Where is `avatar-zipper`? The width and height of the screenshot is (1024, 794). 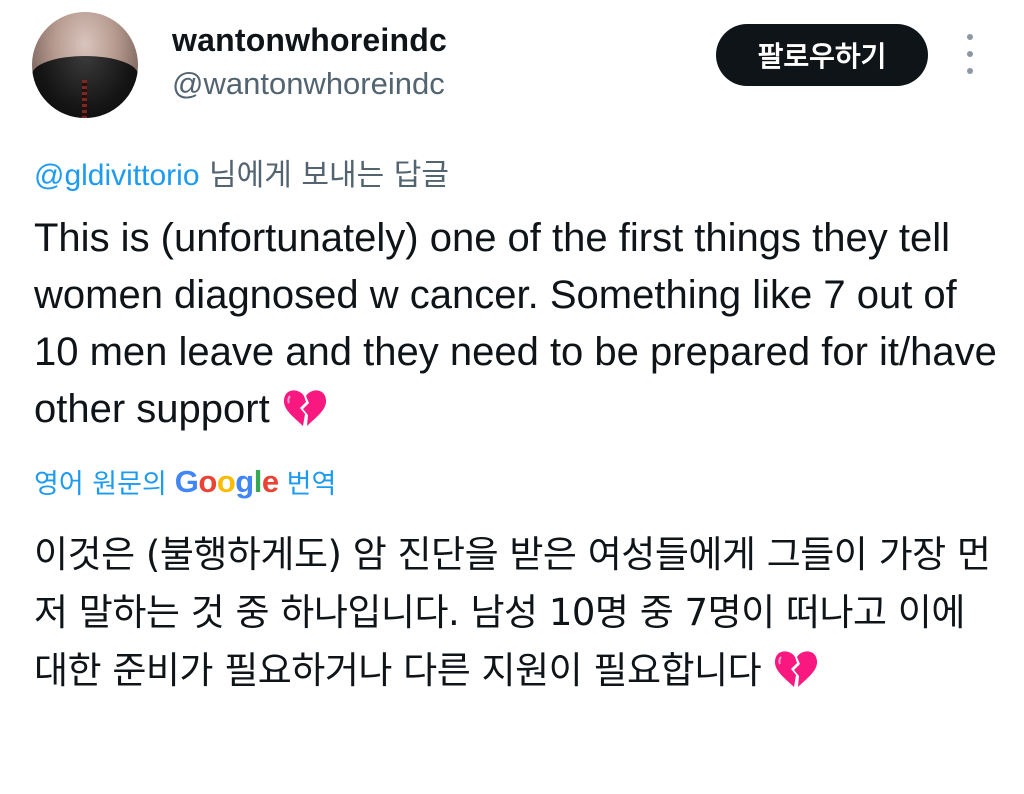 avatar-zipper is located at coordinates (84, 99).